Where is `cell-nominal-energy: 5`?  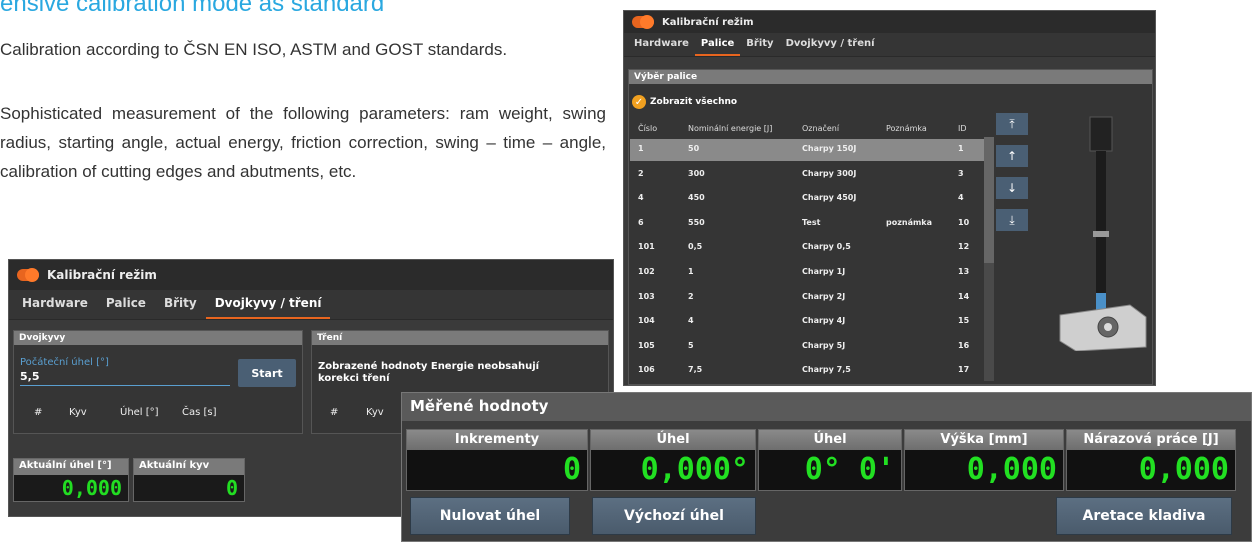 cell-nominal-energy: 5 is located at coordinates (691, 345).